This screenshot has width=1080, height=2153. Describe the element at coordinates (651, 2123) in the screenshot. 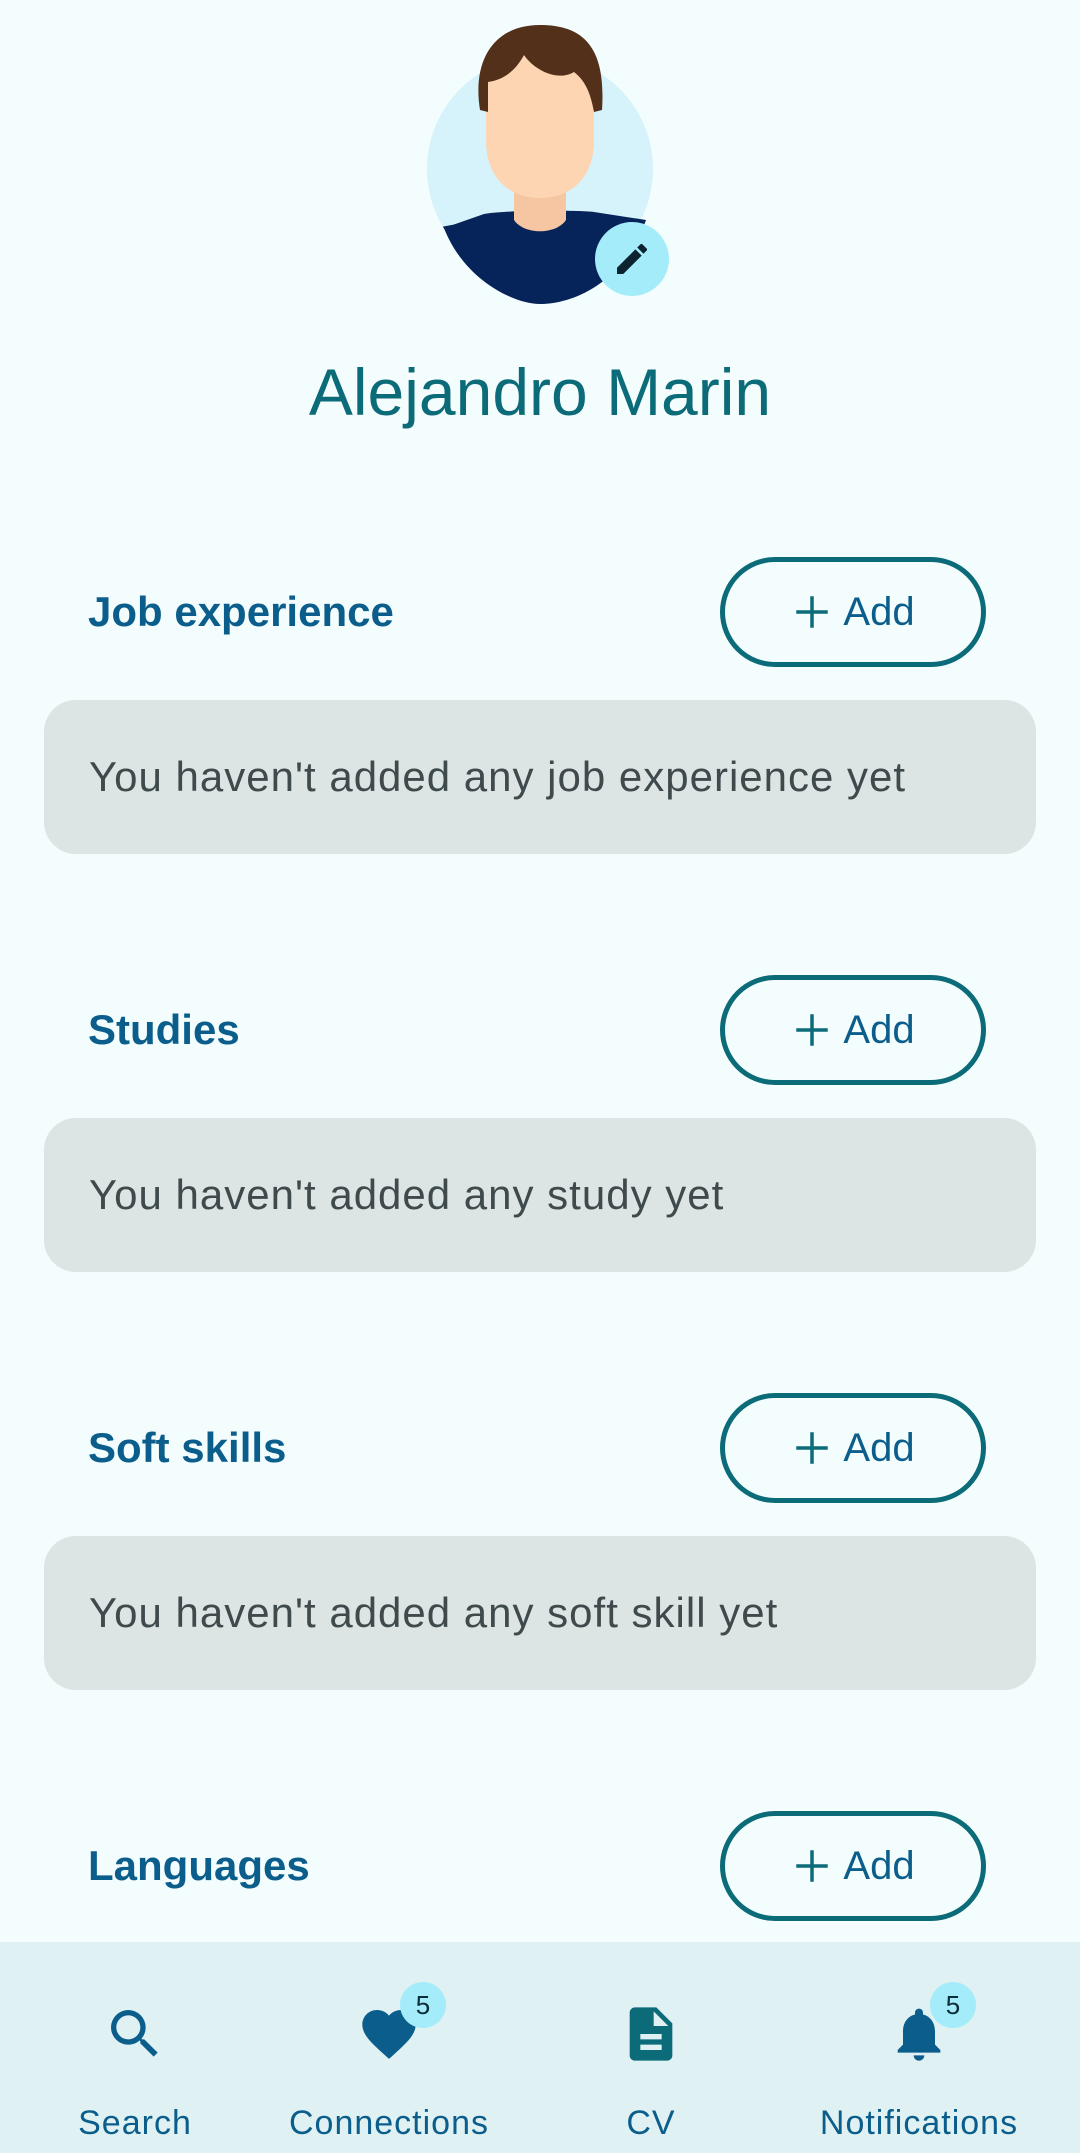

I see `nav-label: CV` at that location.